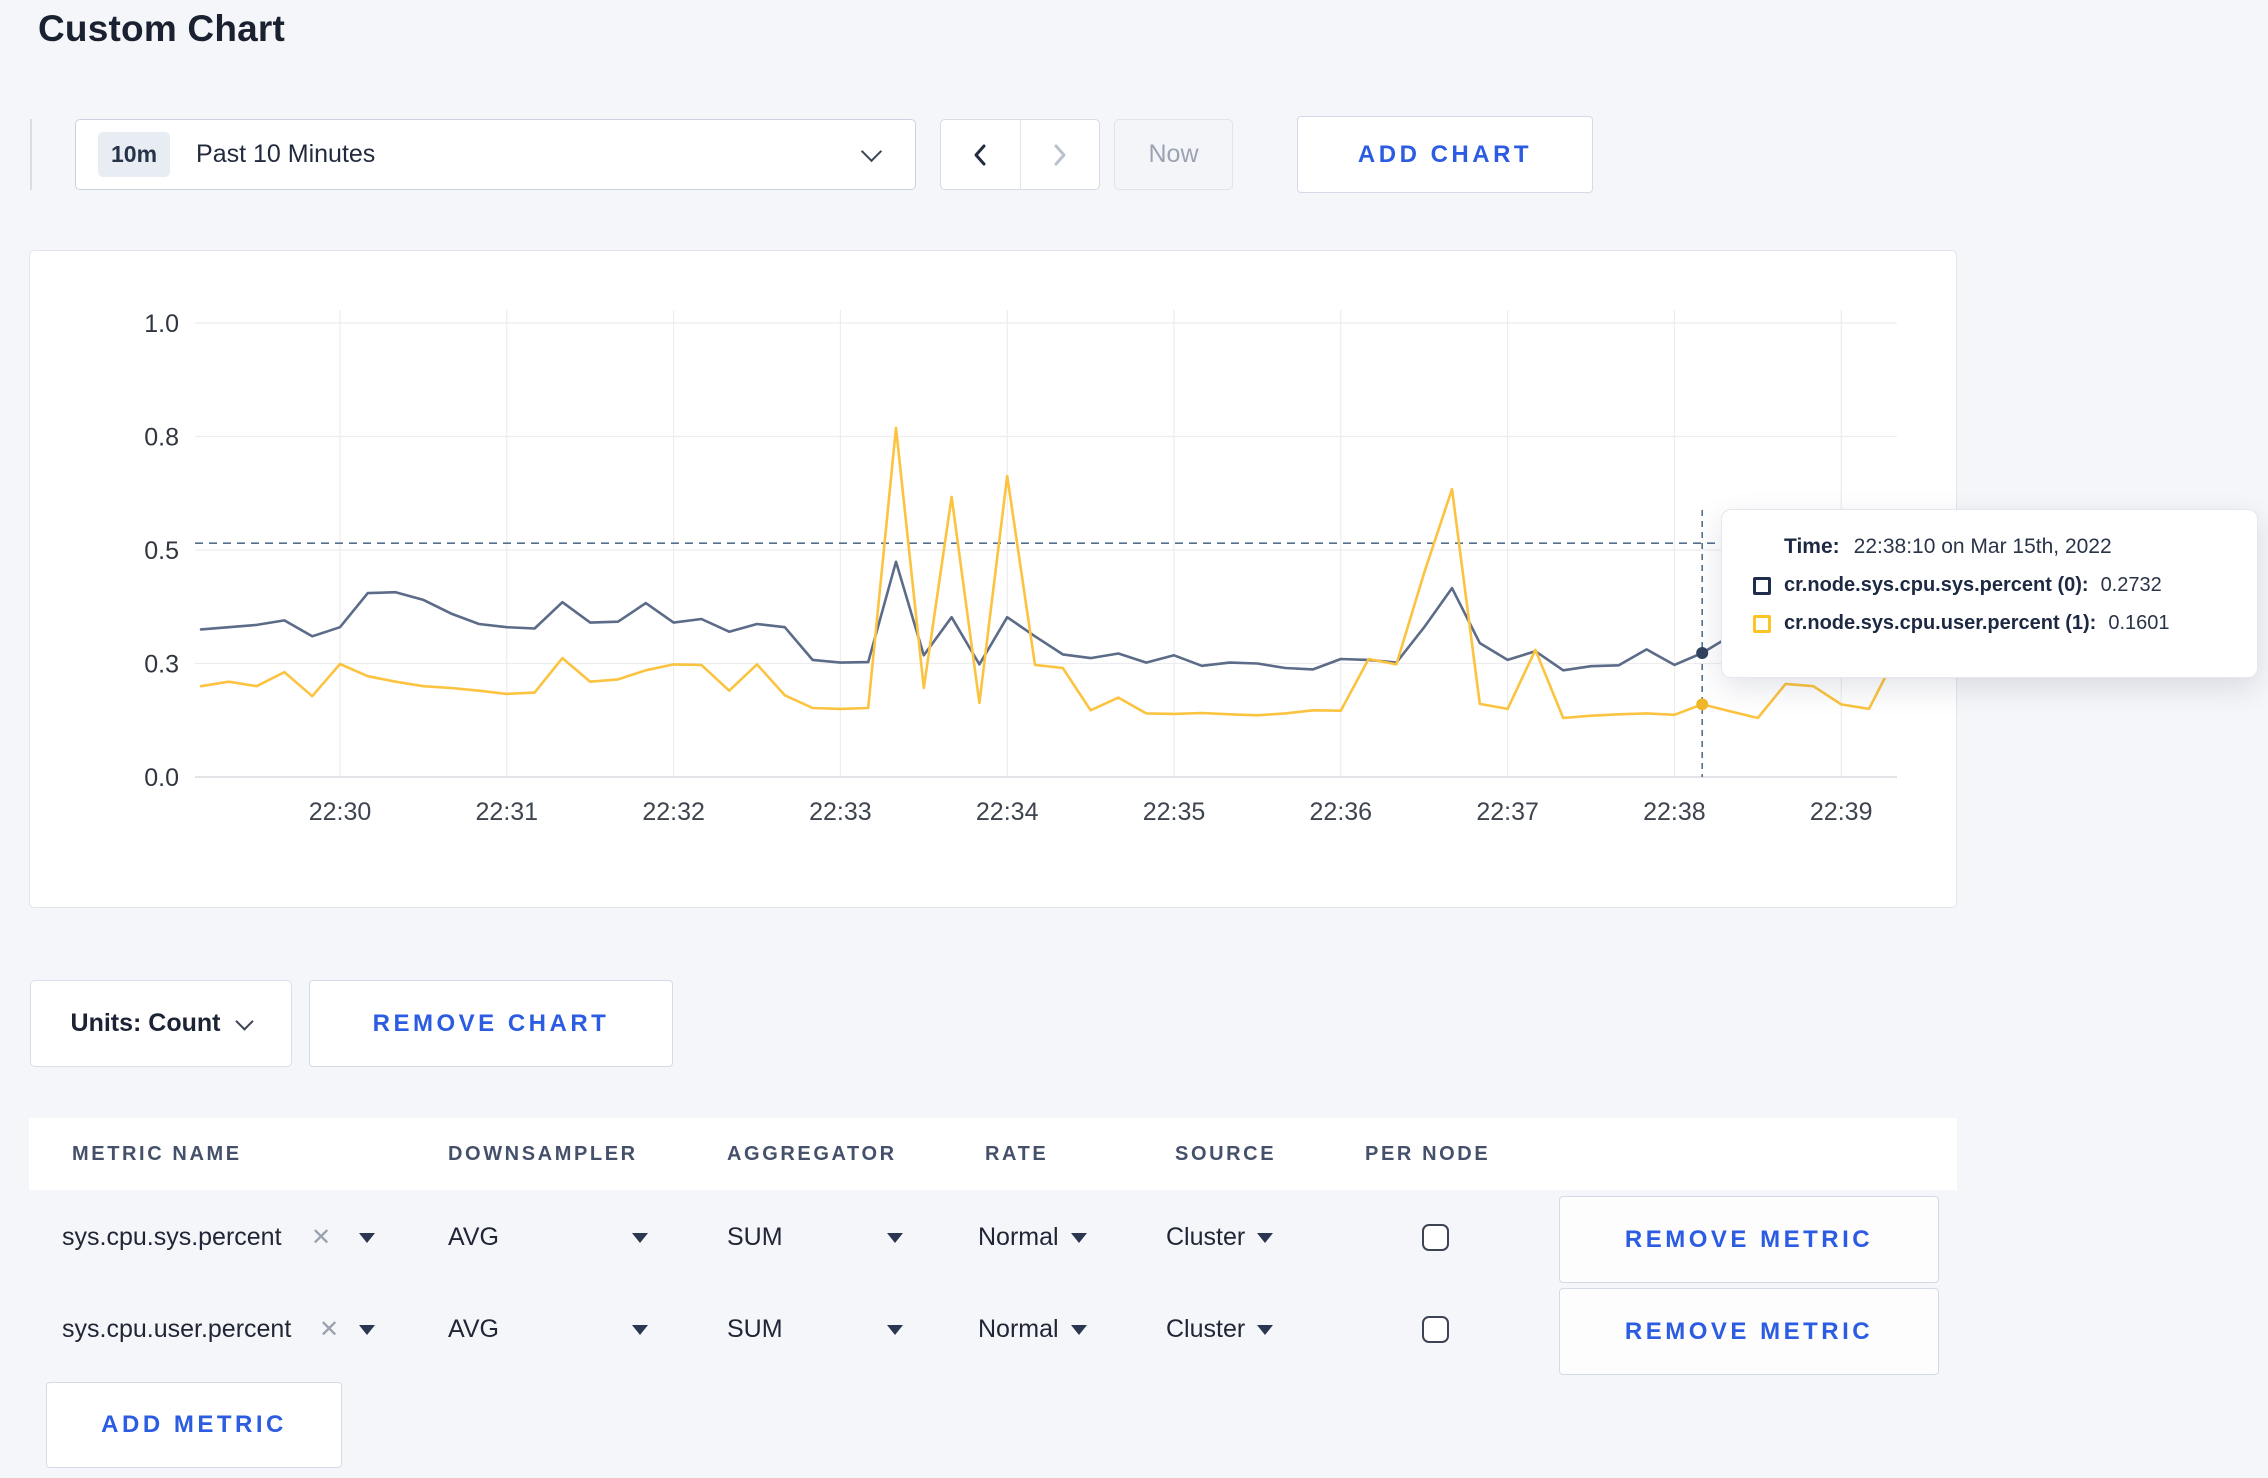  Describe the element at coordinates (1226, 1153) in the screenshot. I see `col-header-source: SOURCE` at that location.